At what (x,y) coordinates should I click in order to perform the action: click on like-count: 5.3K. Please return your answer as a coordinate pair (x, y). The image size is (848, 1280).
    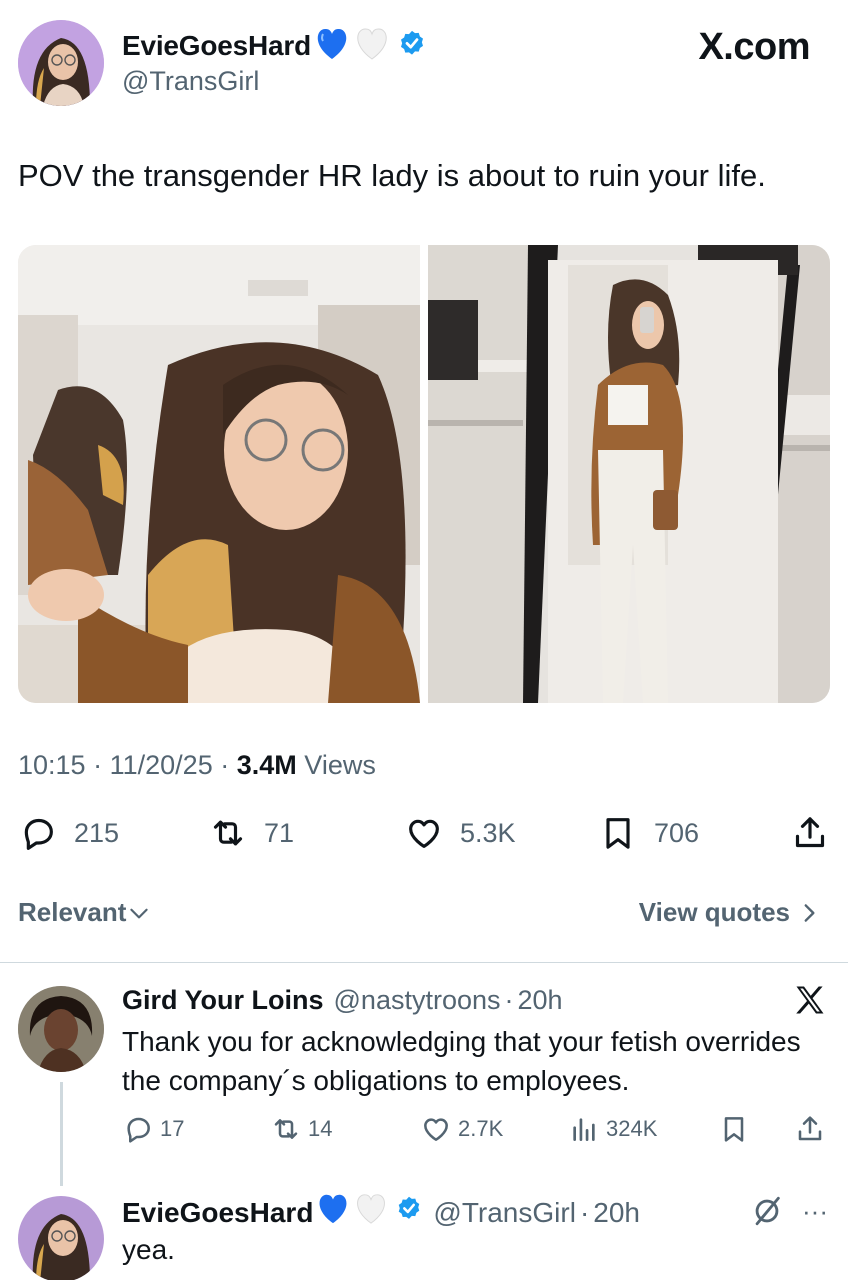
    Looking at the image, I should click on (488, 832).